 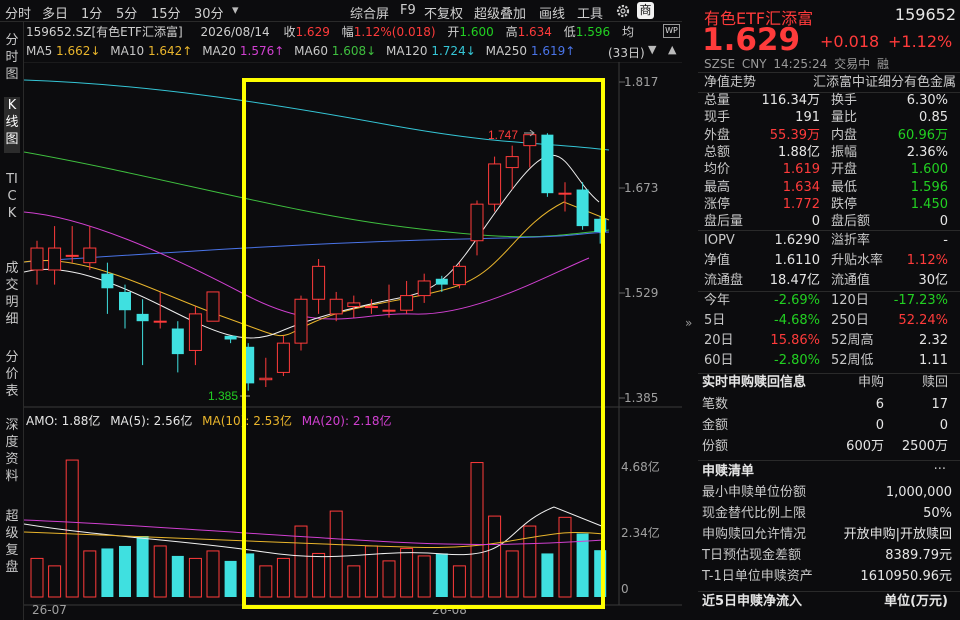 I want to click on quote-key: 净值, so click(x=717, y=260).